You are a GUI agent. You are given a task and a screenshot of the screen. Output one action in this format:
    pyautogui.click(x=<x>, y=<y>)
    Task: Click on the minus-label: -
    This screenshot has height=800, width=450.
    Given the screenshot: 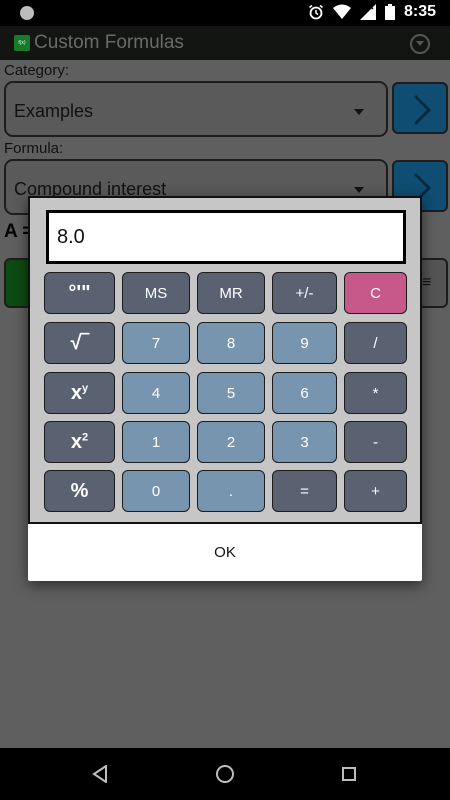 What is the action you would take?
    pyautogui.click(x=375, y=442)
    